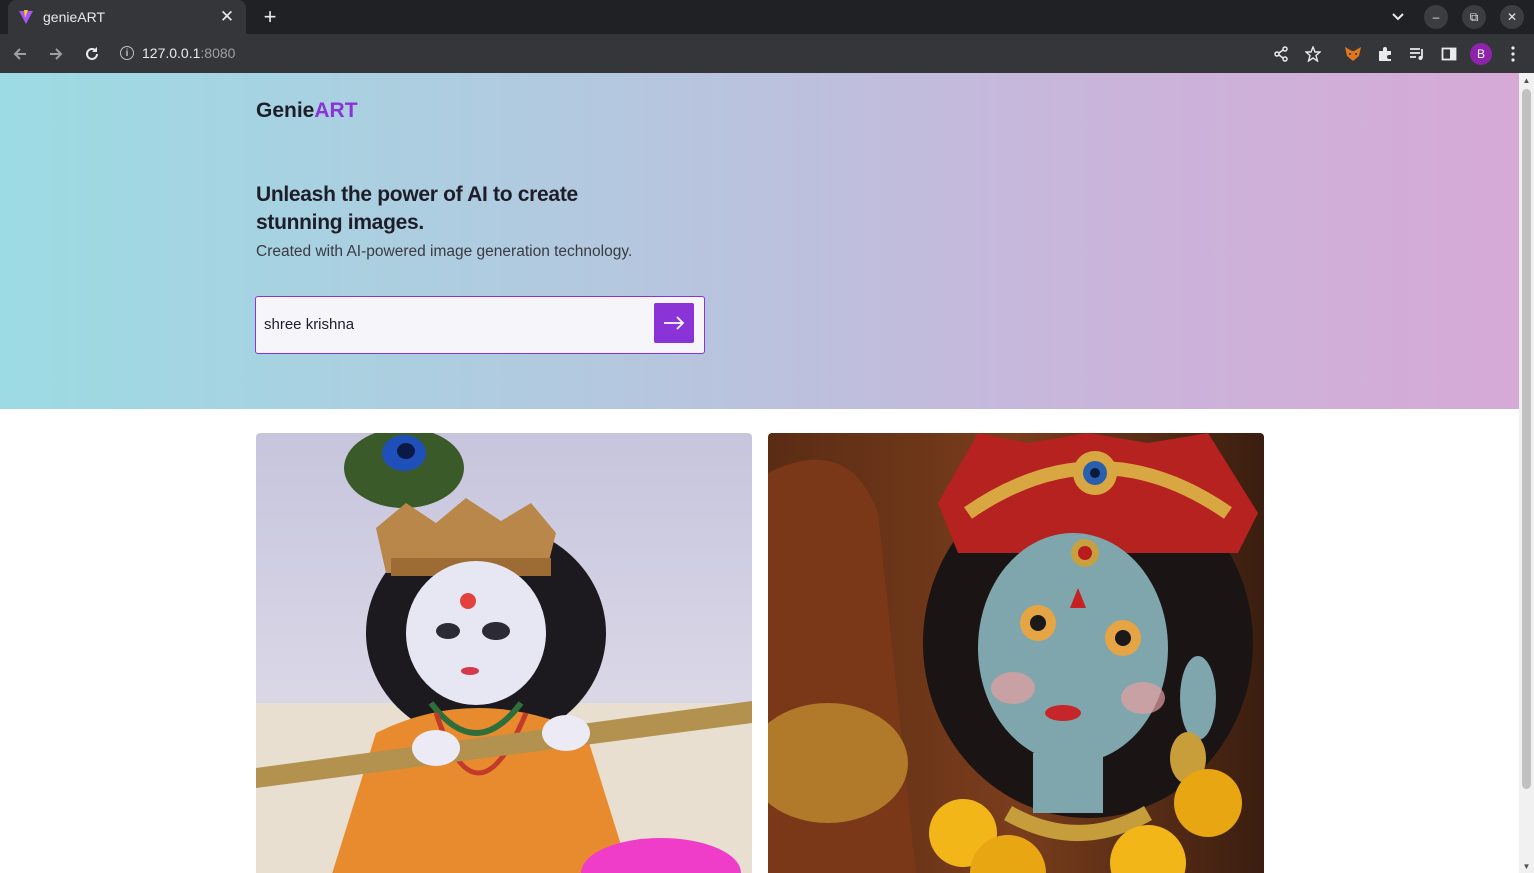 Image resolution: width=1534 pixels, height=873 pixels. What do you see at coordinates (1436, 17) in the screenshot?
I see `minimize-icon: –` at bounding box center [1436, 17].